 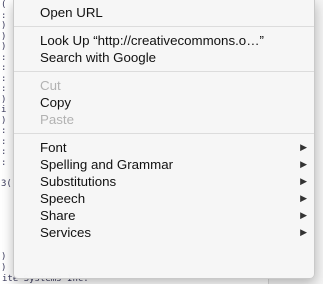 I want to click on menu-item-cut: Cut, so click(x=164, y=85).